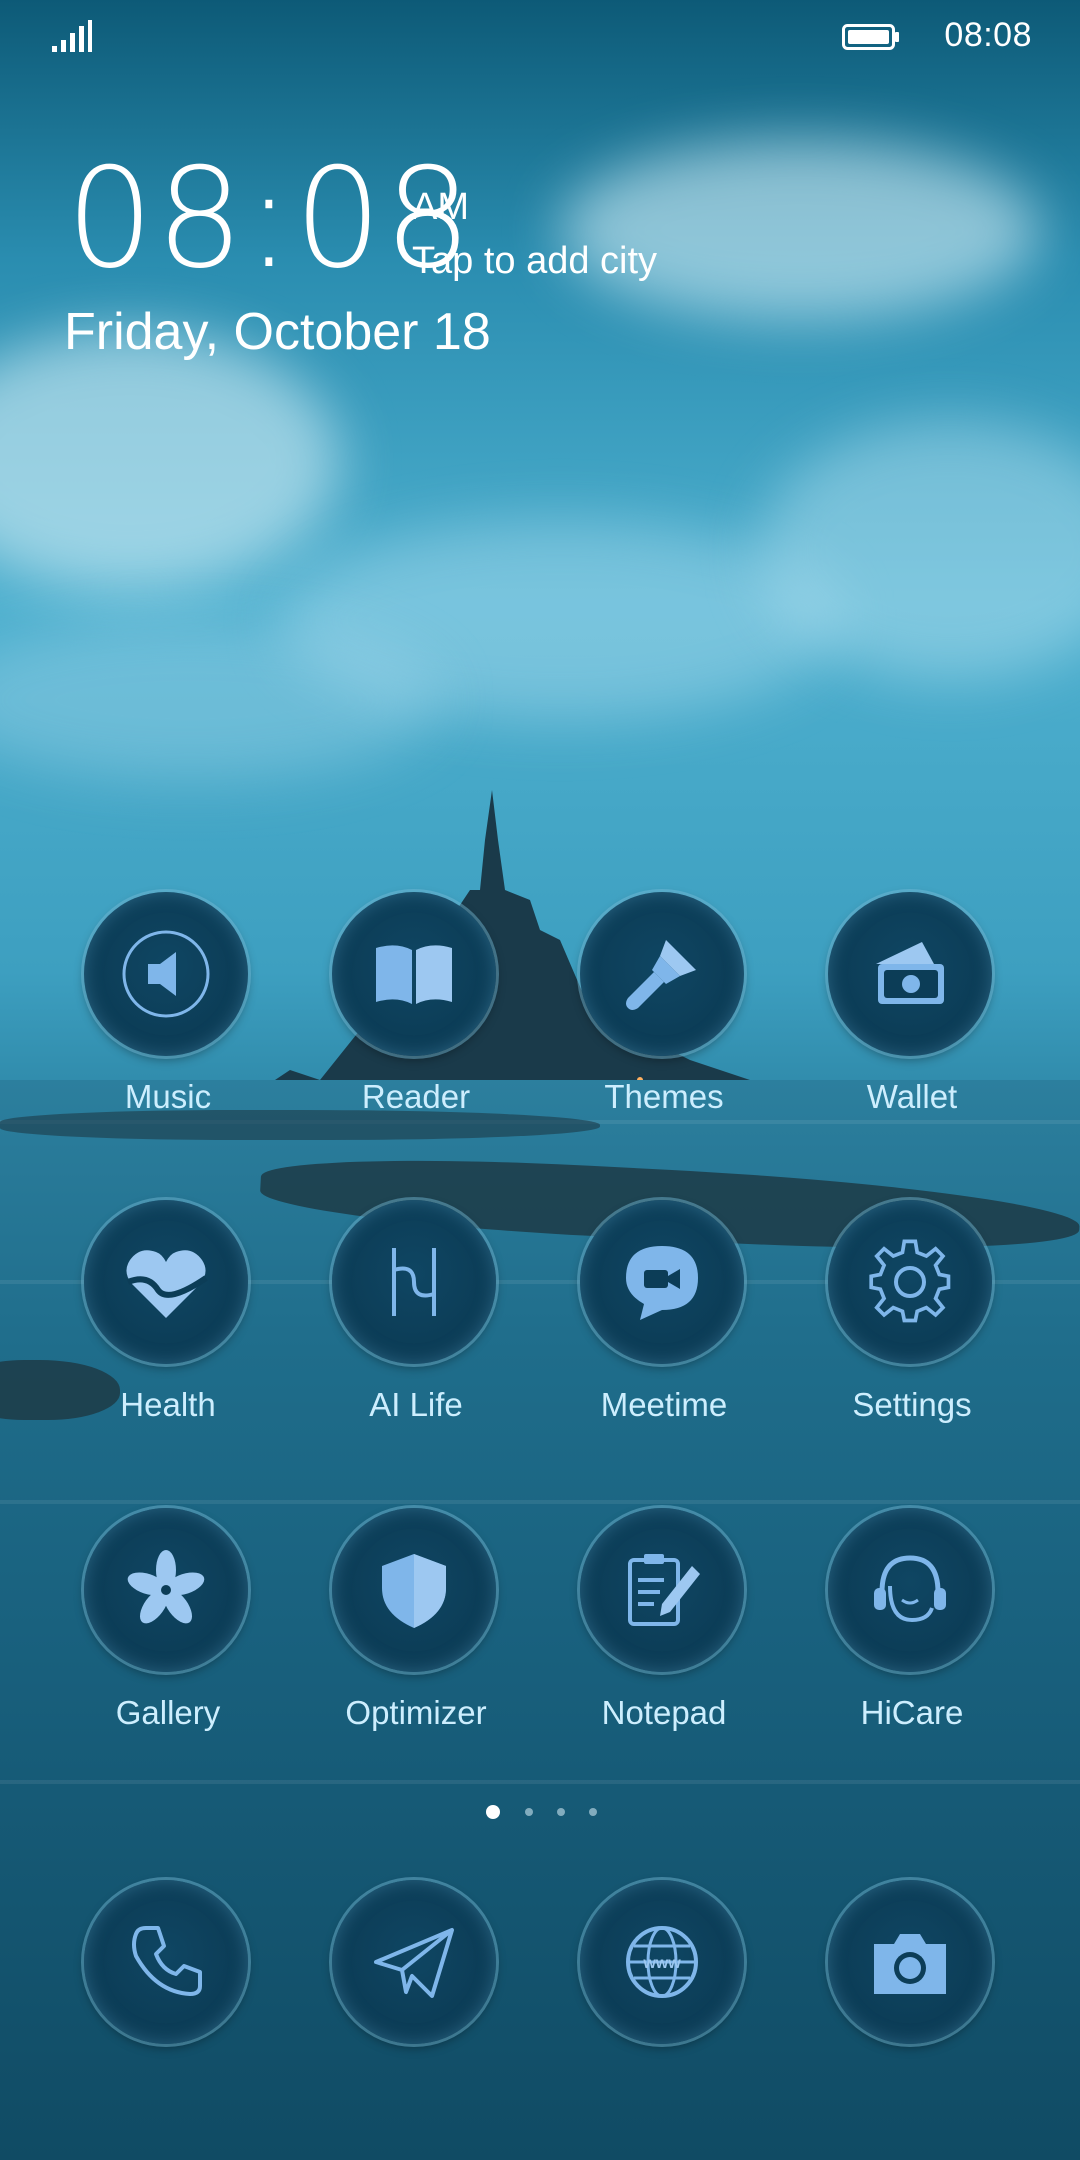 This screenshot has width=1080, height=2160. Describe the element at coordinates (168, 1335) in the screenshot. I see `app-health: Health` at that location.